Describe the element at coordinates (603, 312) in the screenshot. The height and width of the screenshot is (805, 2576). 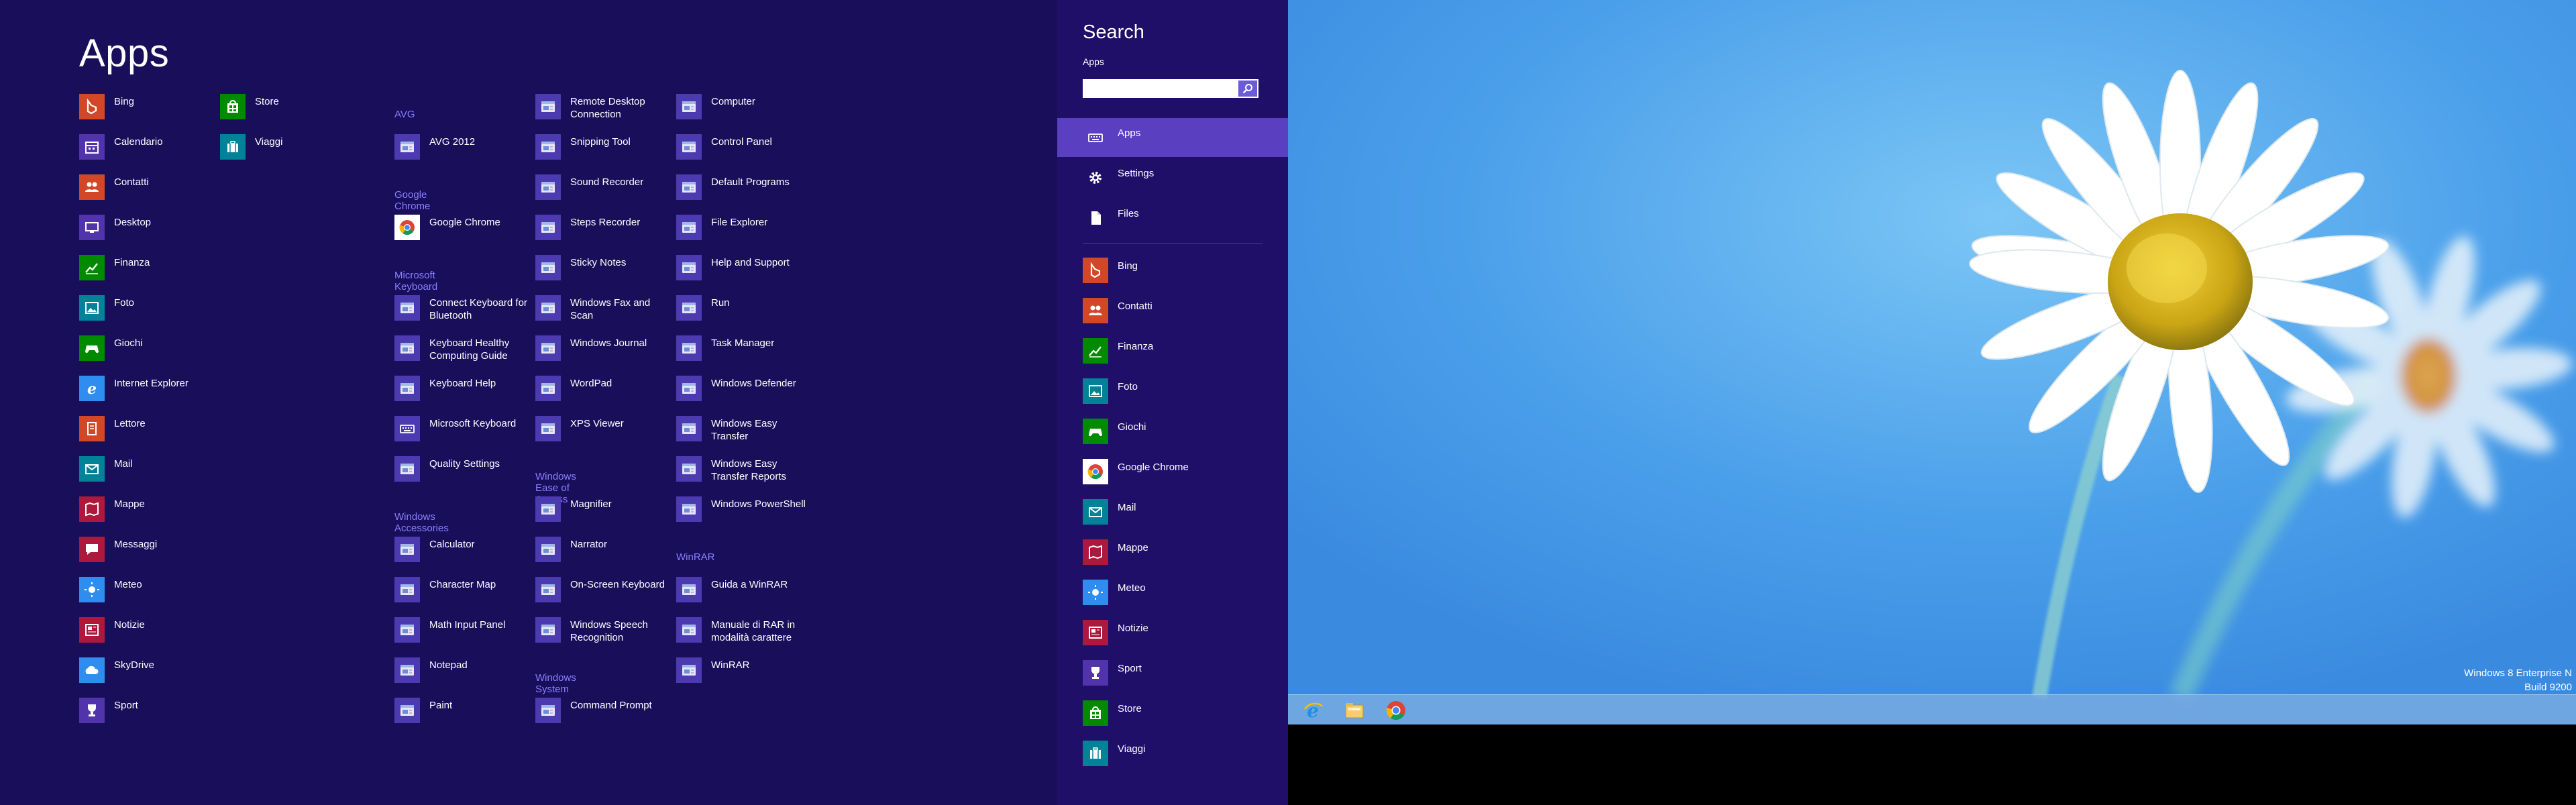
I see `app-tile-windows-fax-and-scan: Windows Fax and Scan` at that location.